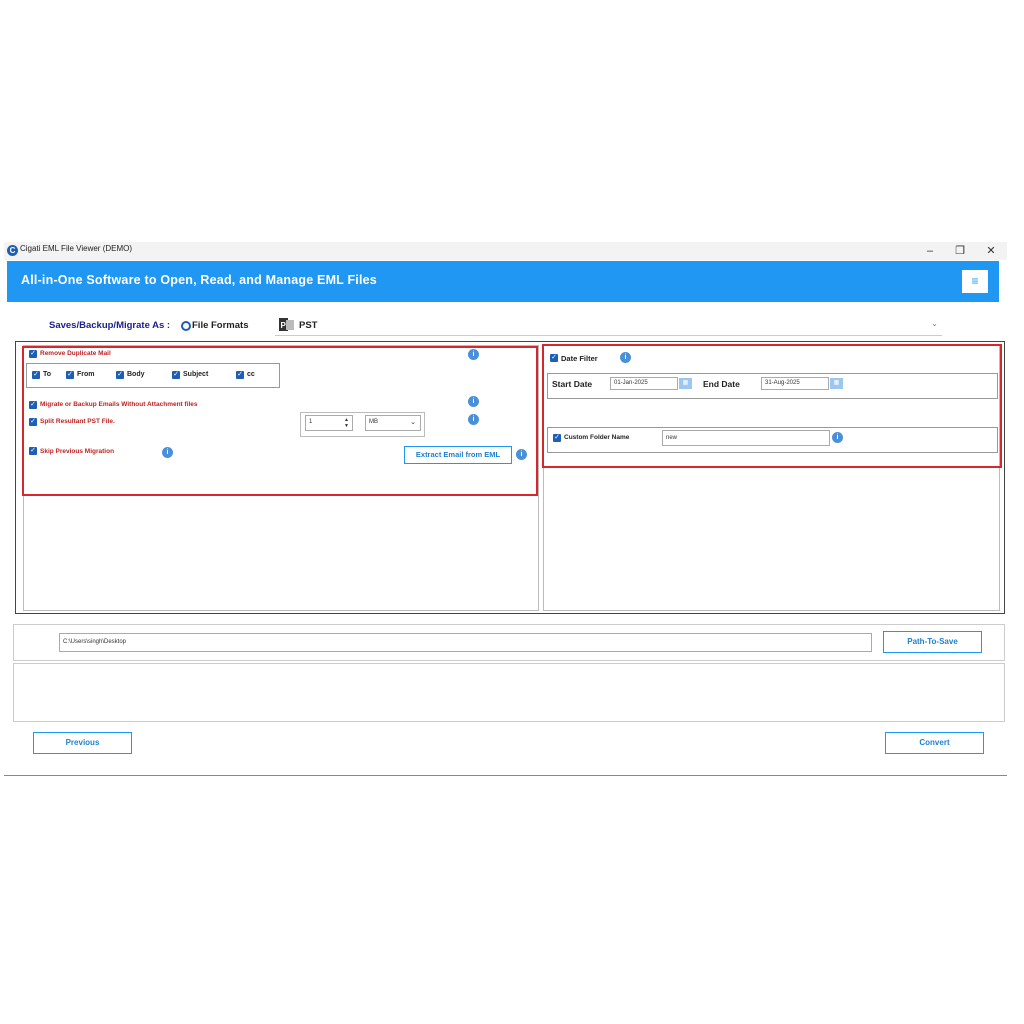 Image resolution: width=1024 pixels, height=1024 pixels. What do you see at coordinates (329, 423) in the screenshot?
I see `split-size-stepper: 1 ▲ ▼` at bounding box center [329, 423].